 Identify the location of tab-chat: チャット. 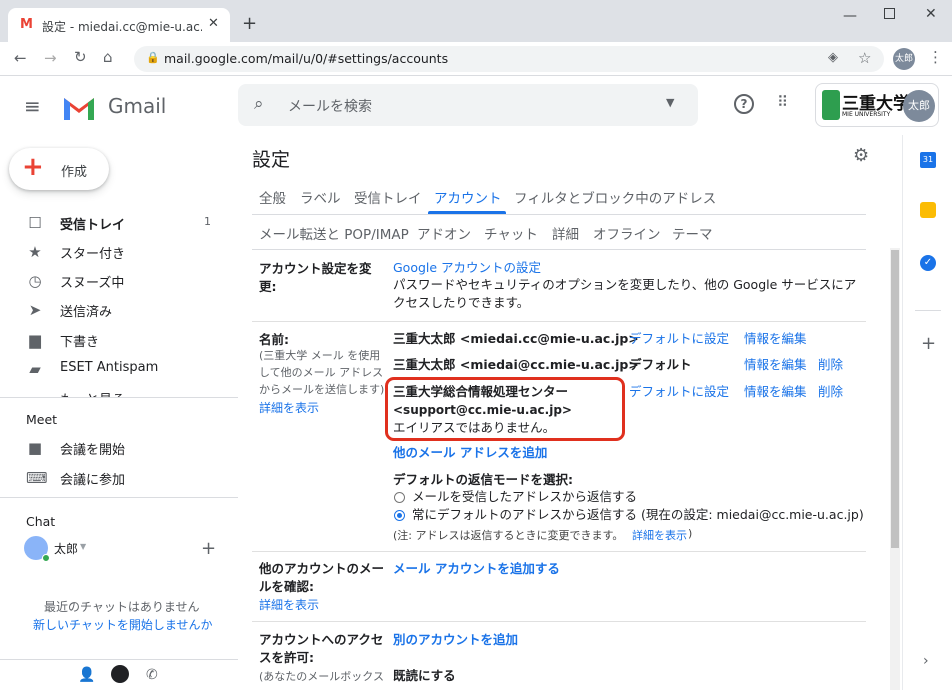
(511, 233).